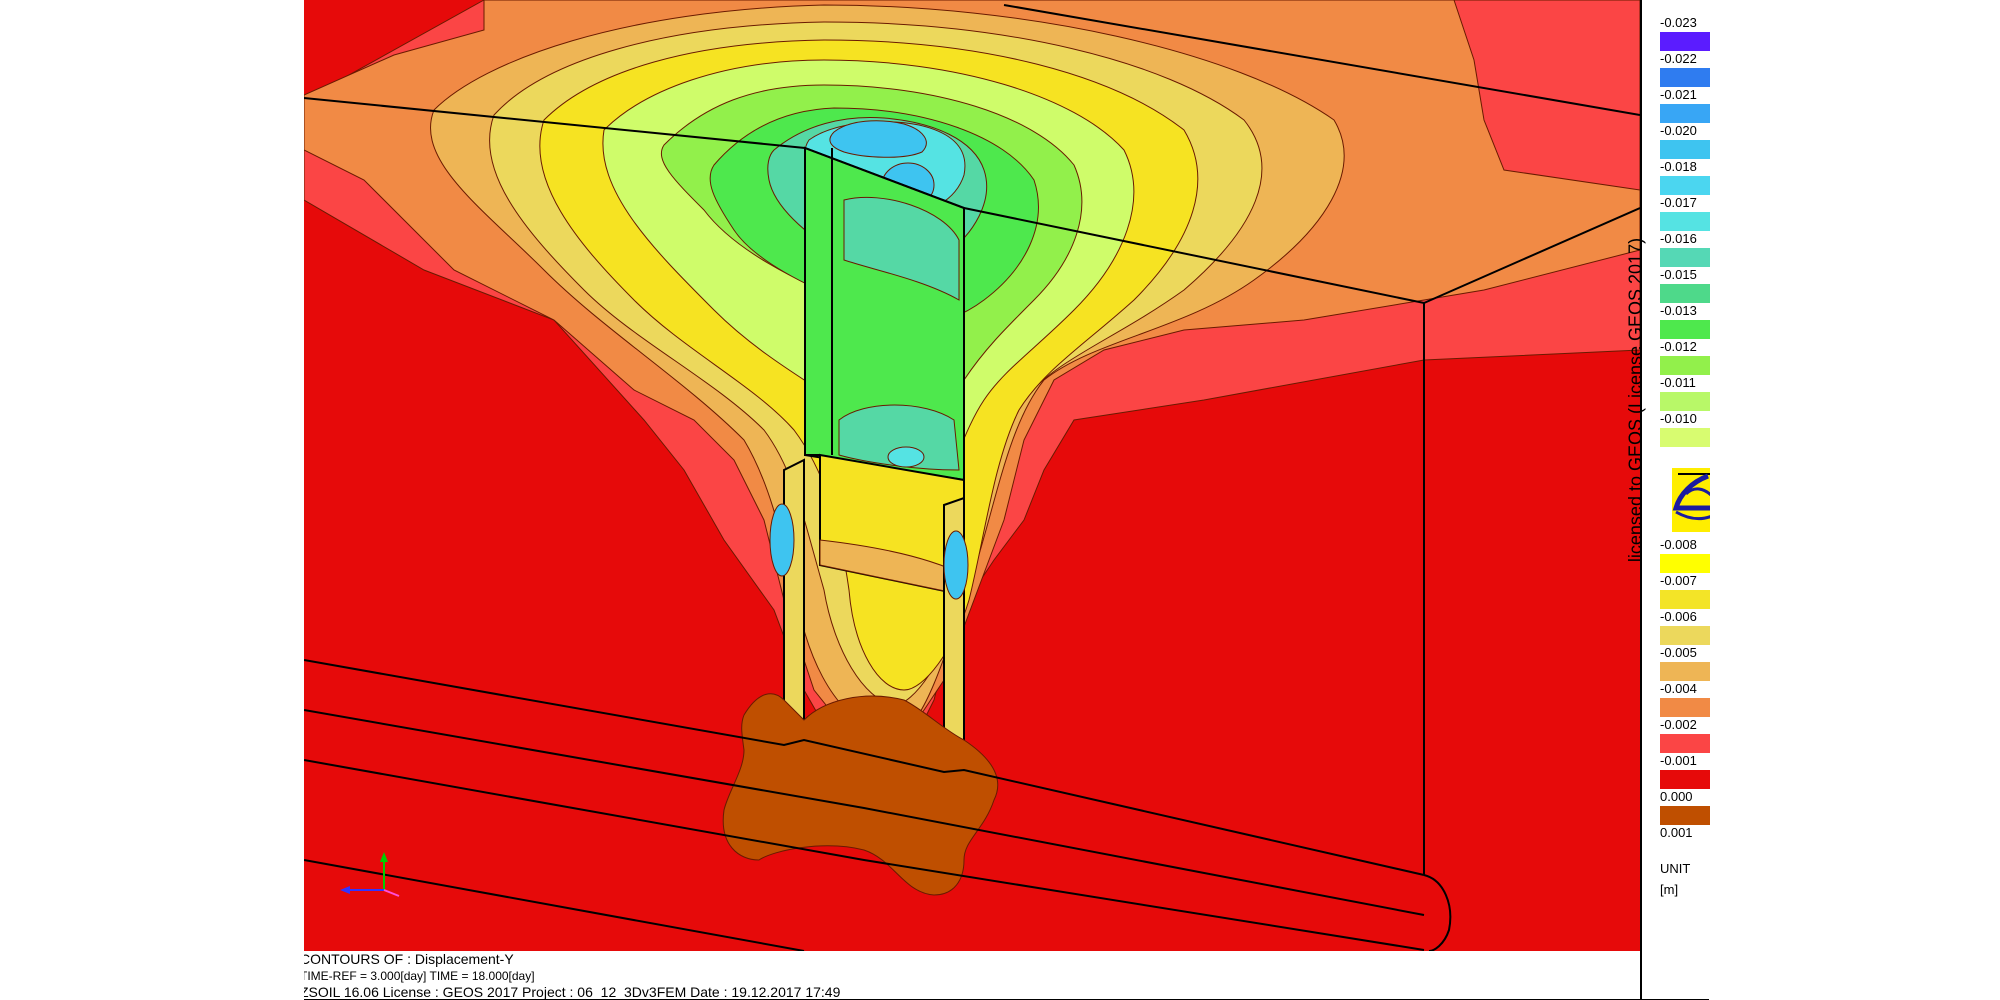 Image resolution: width=2000 pixels, height=1000 pixels. I want to click on legend-label: -0.022, so click(1678, 58).